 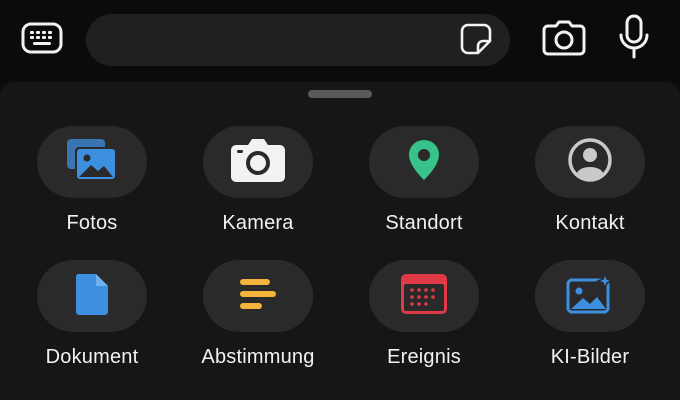 I want to click on attach-contact: Kontakt, so click(x=581, y=191).